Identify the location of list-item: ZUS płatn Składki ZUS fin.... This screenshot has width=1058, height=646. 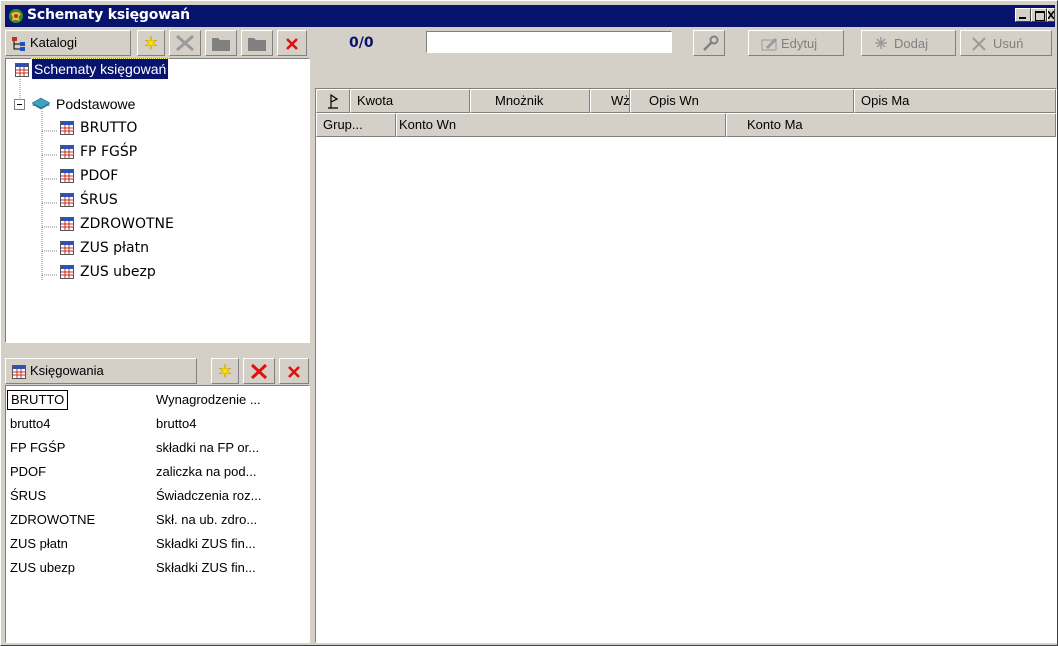
(151, 544).